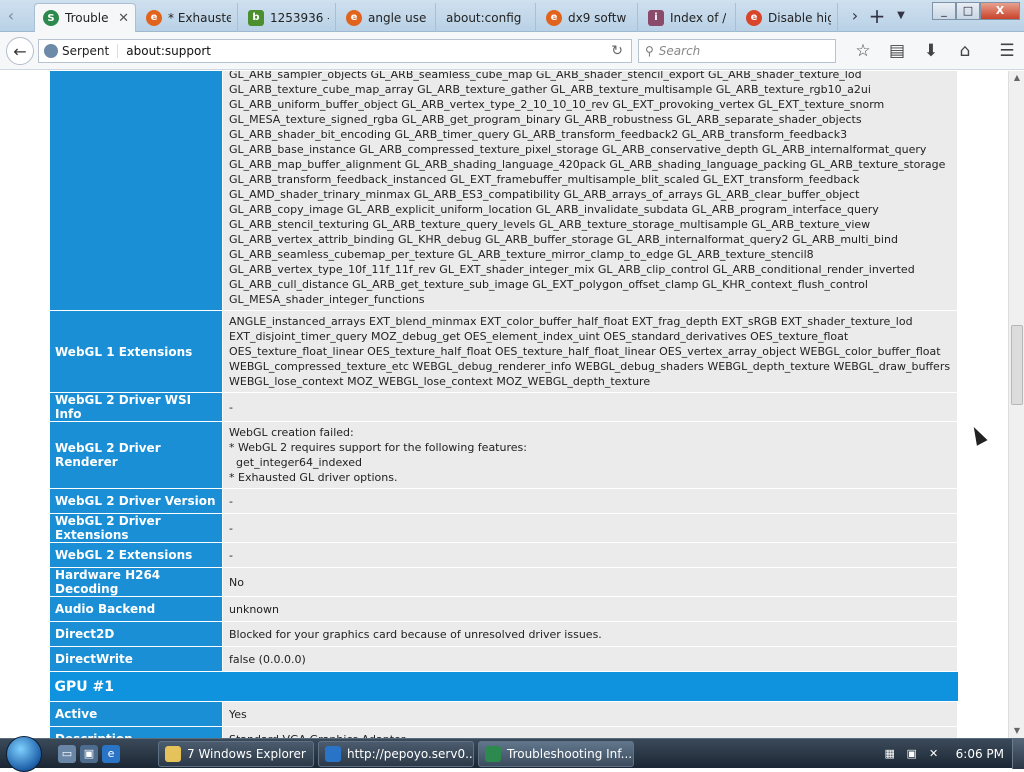  What do you see at coordinates (698, 17) in the screenshot?
I see `tab-label: Index of /` at bounding box center [698, 17].